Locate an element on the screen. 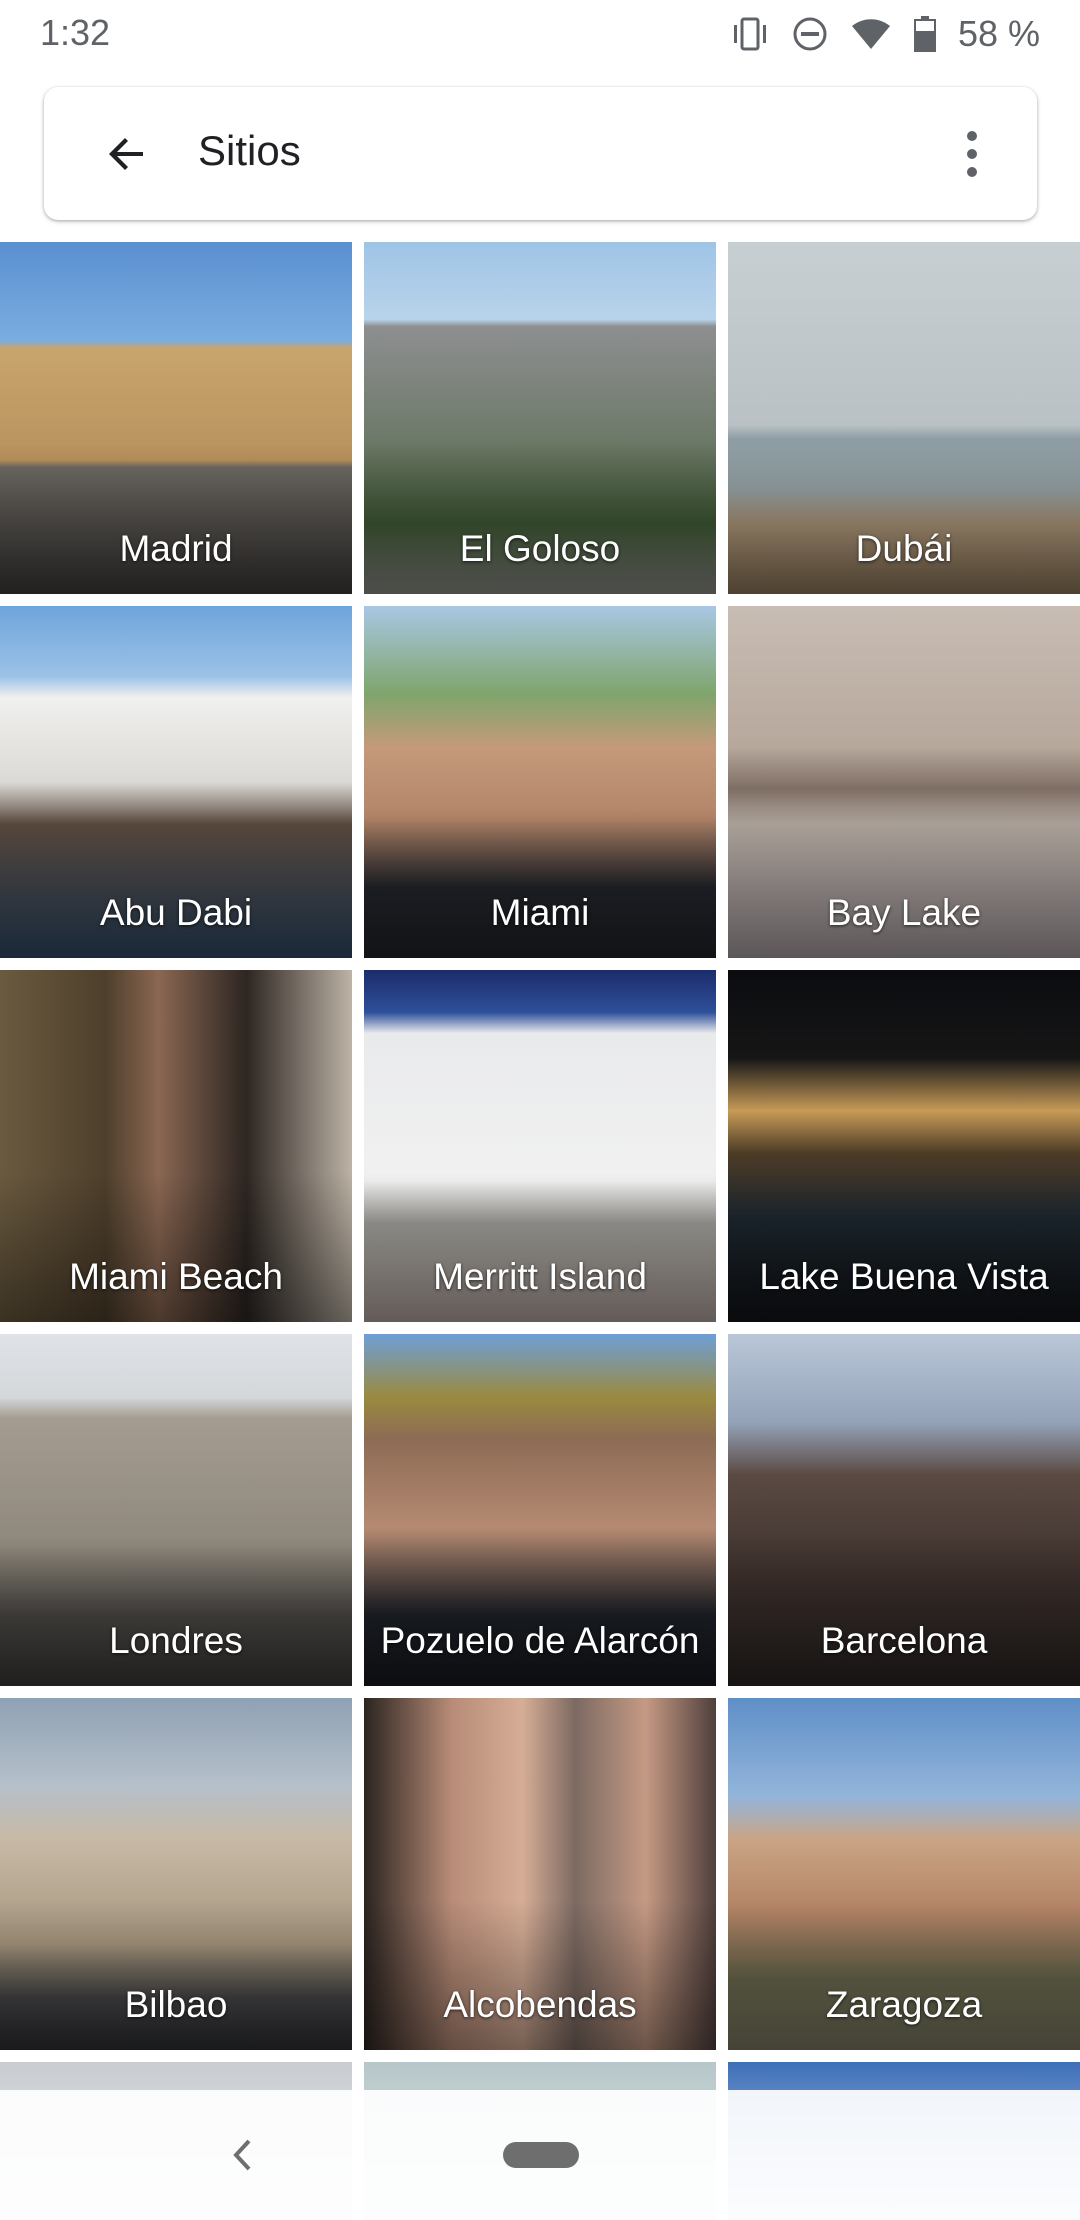 This screenshot has width=1080, height=2220. place-tile-el-goloso: El Goloso is located at coordinates (540, 418).